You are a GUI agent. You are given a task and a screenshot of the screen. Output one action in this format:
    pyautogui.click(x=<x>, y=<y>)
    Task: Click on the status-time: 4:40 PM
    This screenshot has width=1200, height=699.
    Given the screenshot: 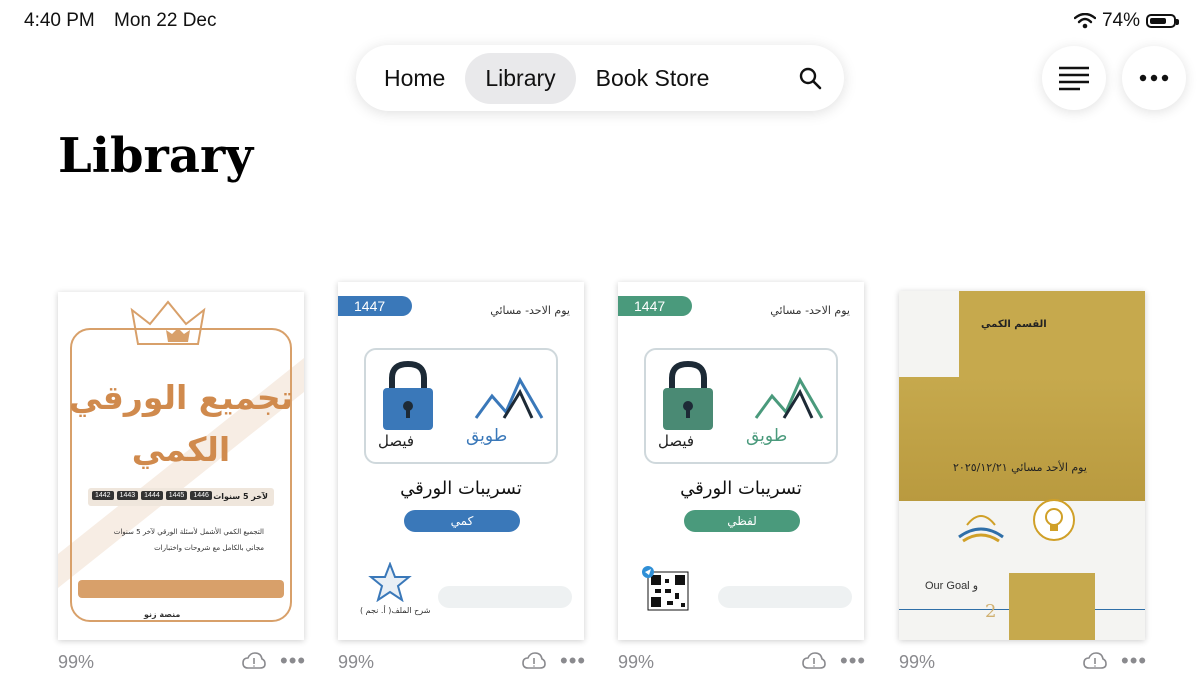 What is the action you would take?
    pyautogui.click(x=59, y=20)
    